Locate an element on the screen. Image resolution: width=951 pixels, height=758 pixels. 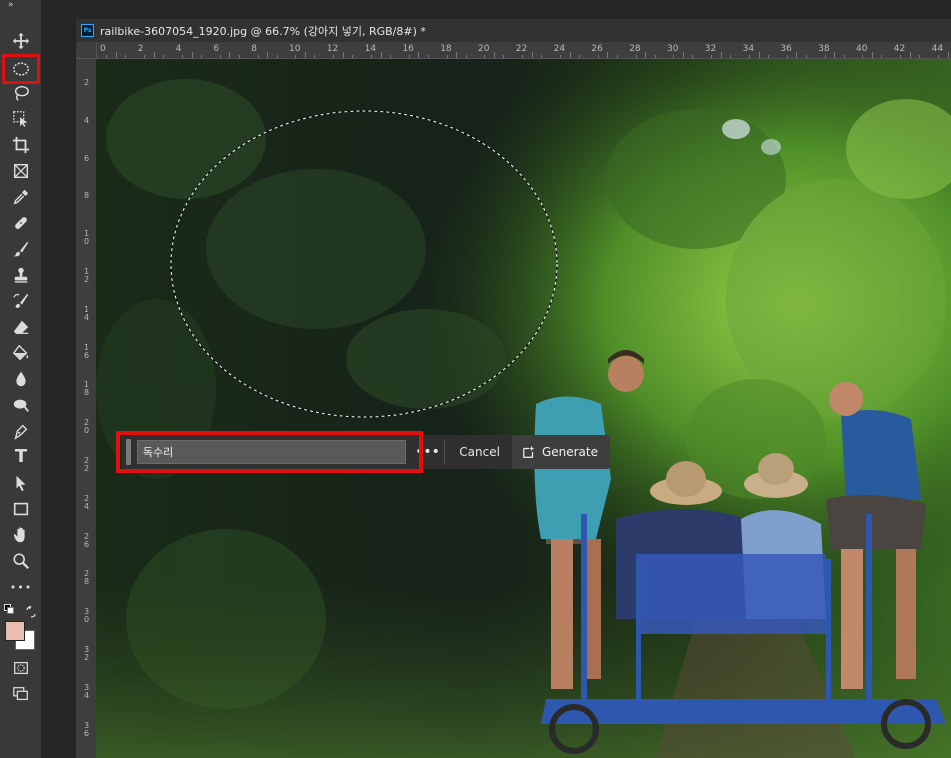
taskbar-drag-handle is located at coordinates (128, 452).